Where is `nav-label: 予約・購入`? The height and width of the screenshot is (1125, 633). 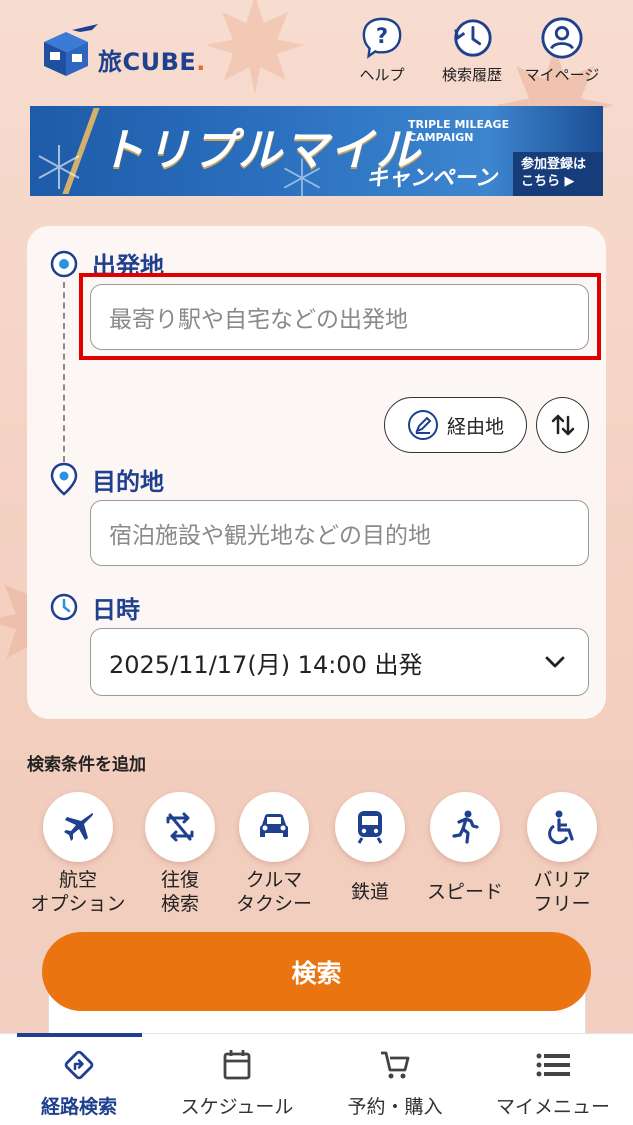 nav-label: 予約・購入 is located at coordinates (395, 1107).